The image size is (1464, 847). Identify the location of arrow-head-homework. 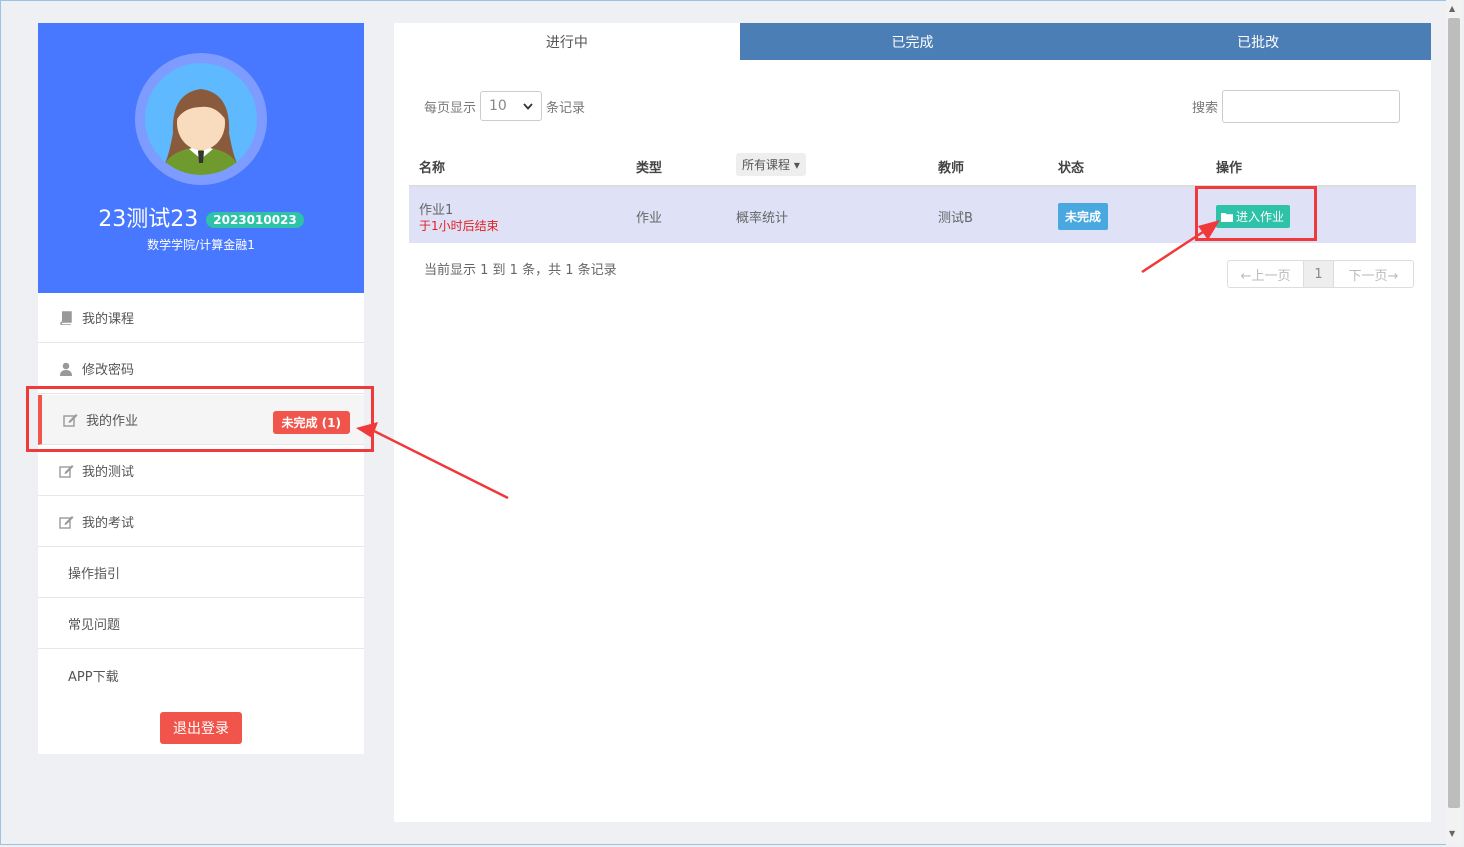
(367, 430).